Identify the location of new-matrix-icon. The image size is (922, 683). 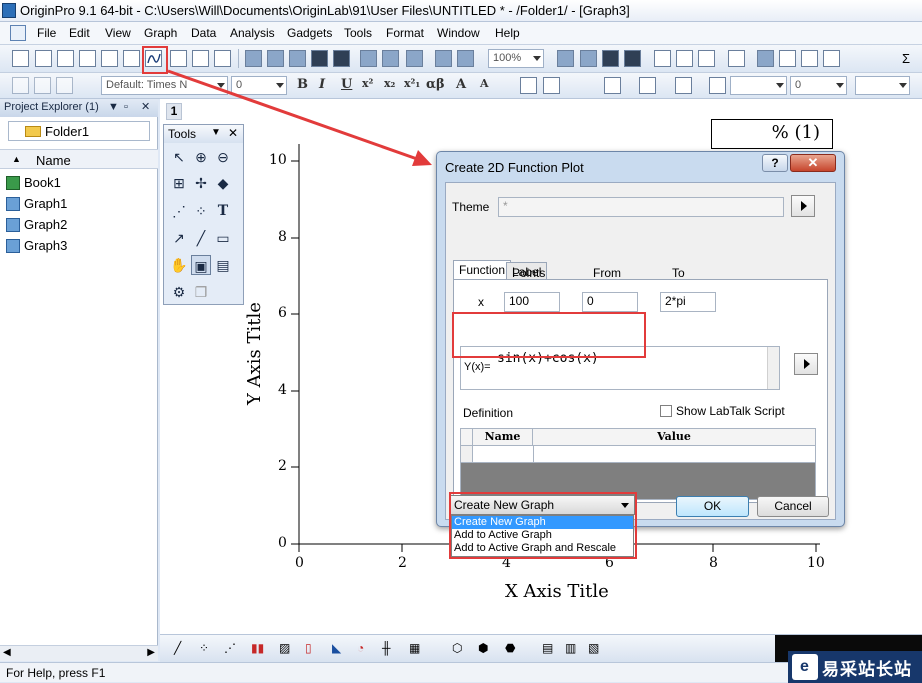
(109, 58).